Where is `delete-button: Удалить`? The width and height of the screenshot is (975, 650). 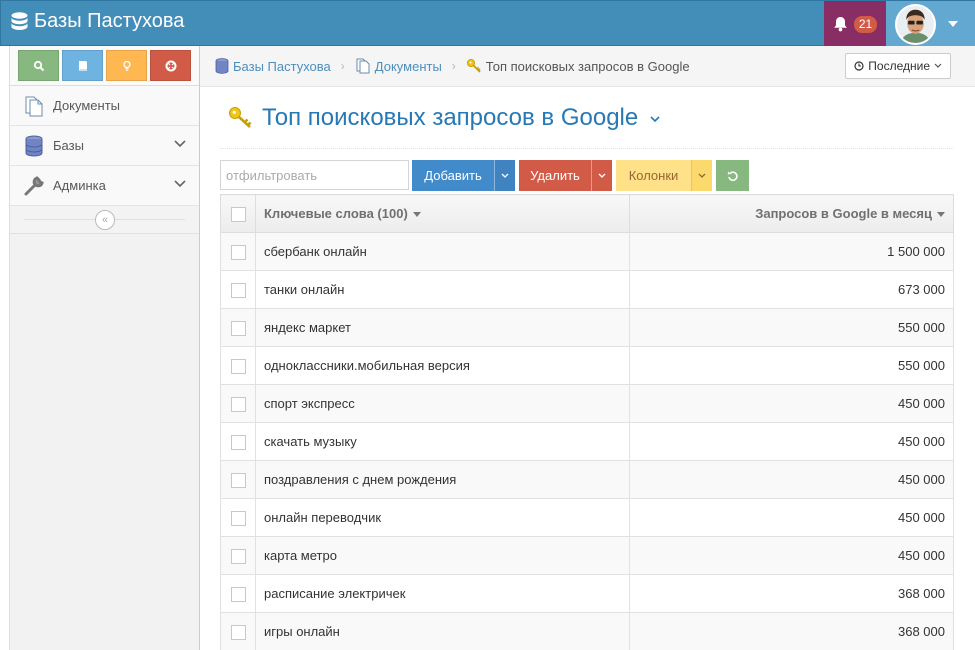
delete-button: Удалить is located at coordinates (555, 175).